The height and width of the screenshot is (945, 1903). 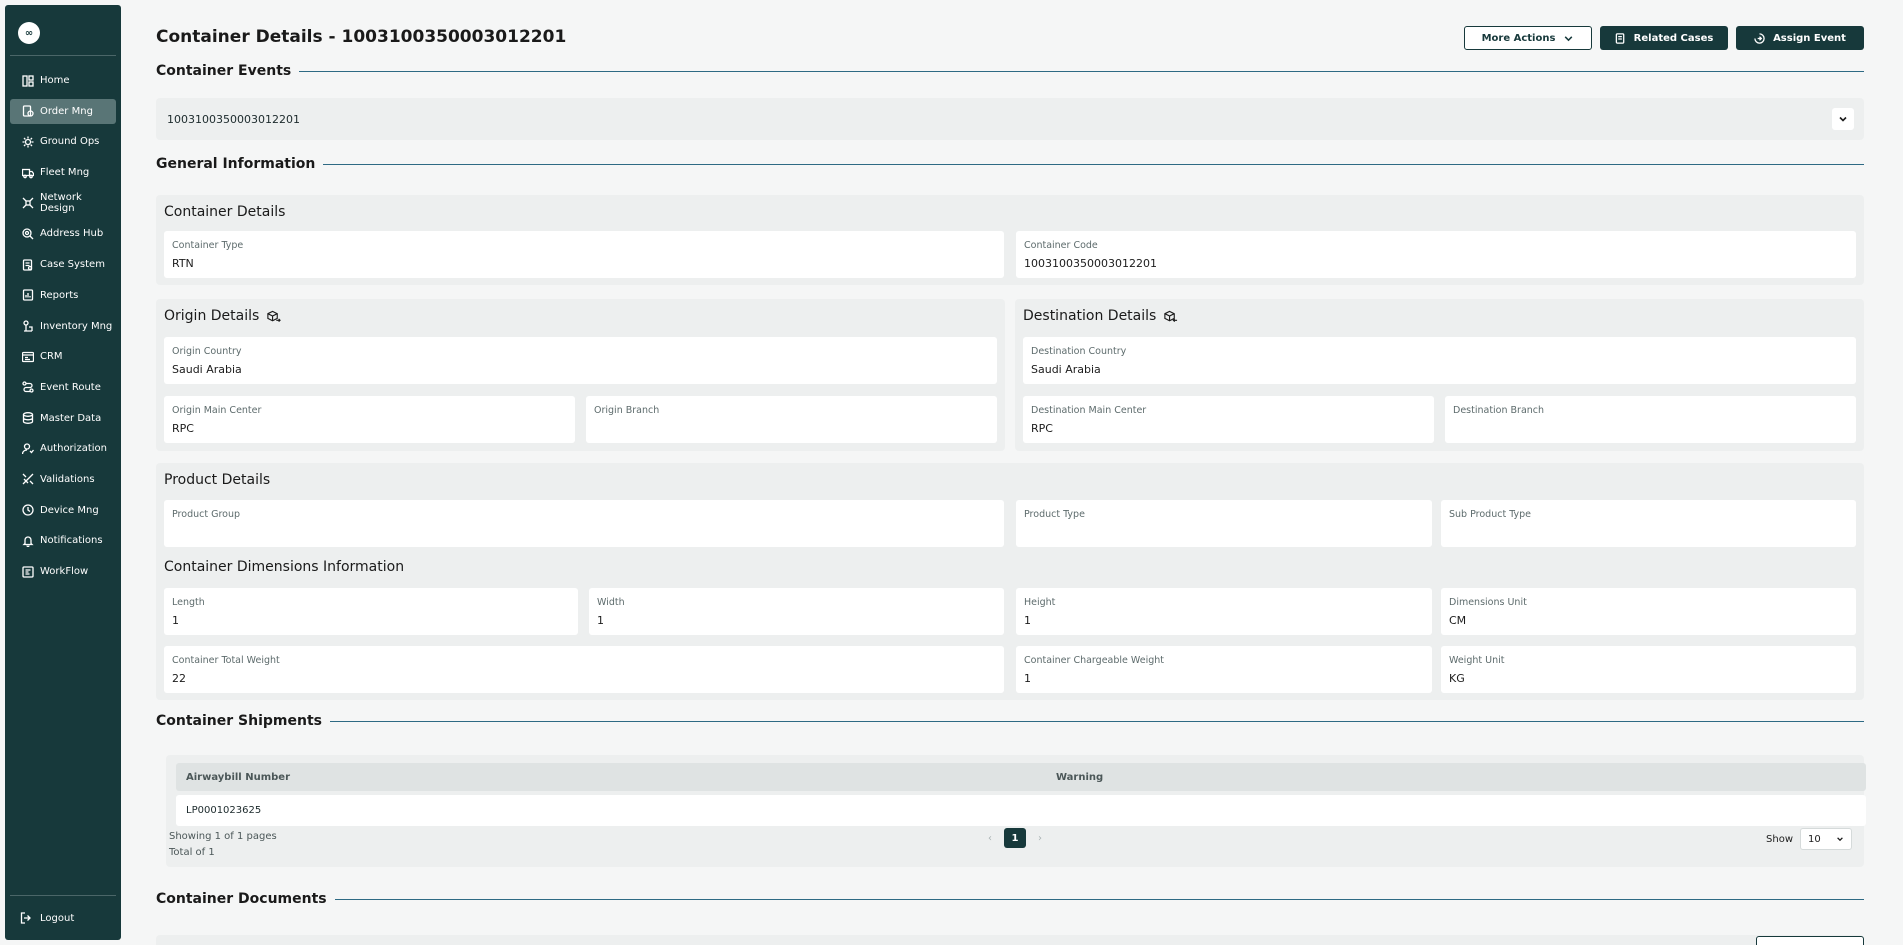 What do you see at coordinates (1010, 721) in the screenshot?
I see `section-container-shipments: Container Shipments` at bounding box center [1010, 721].